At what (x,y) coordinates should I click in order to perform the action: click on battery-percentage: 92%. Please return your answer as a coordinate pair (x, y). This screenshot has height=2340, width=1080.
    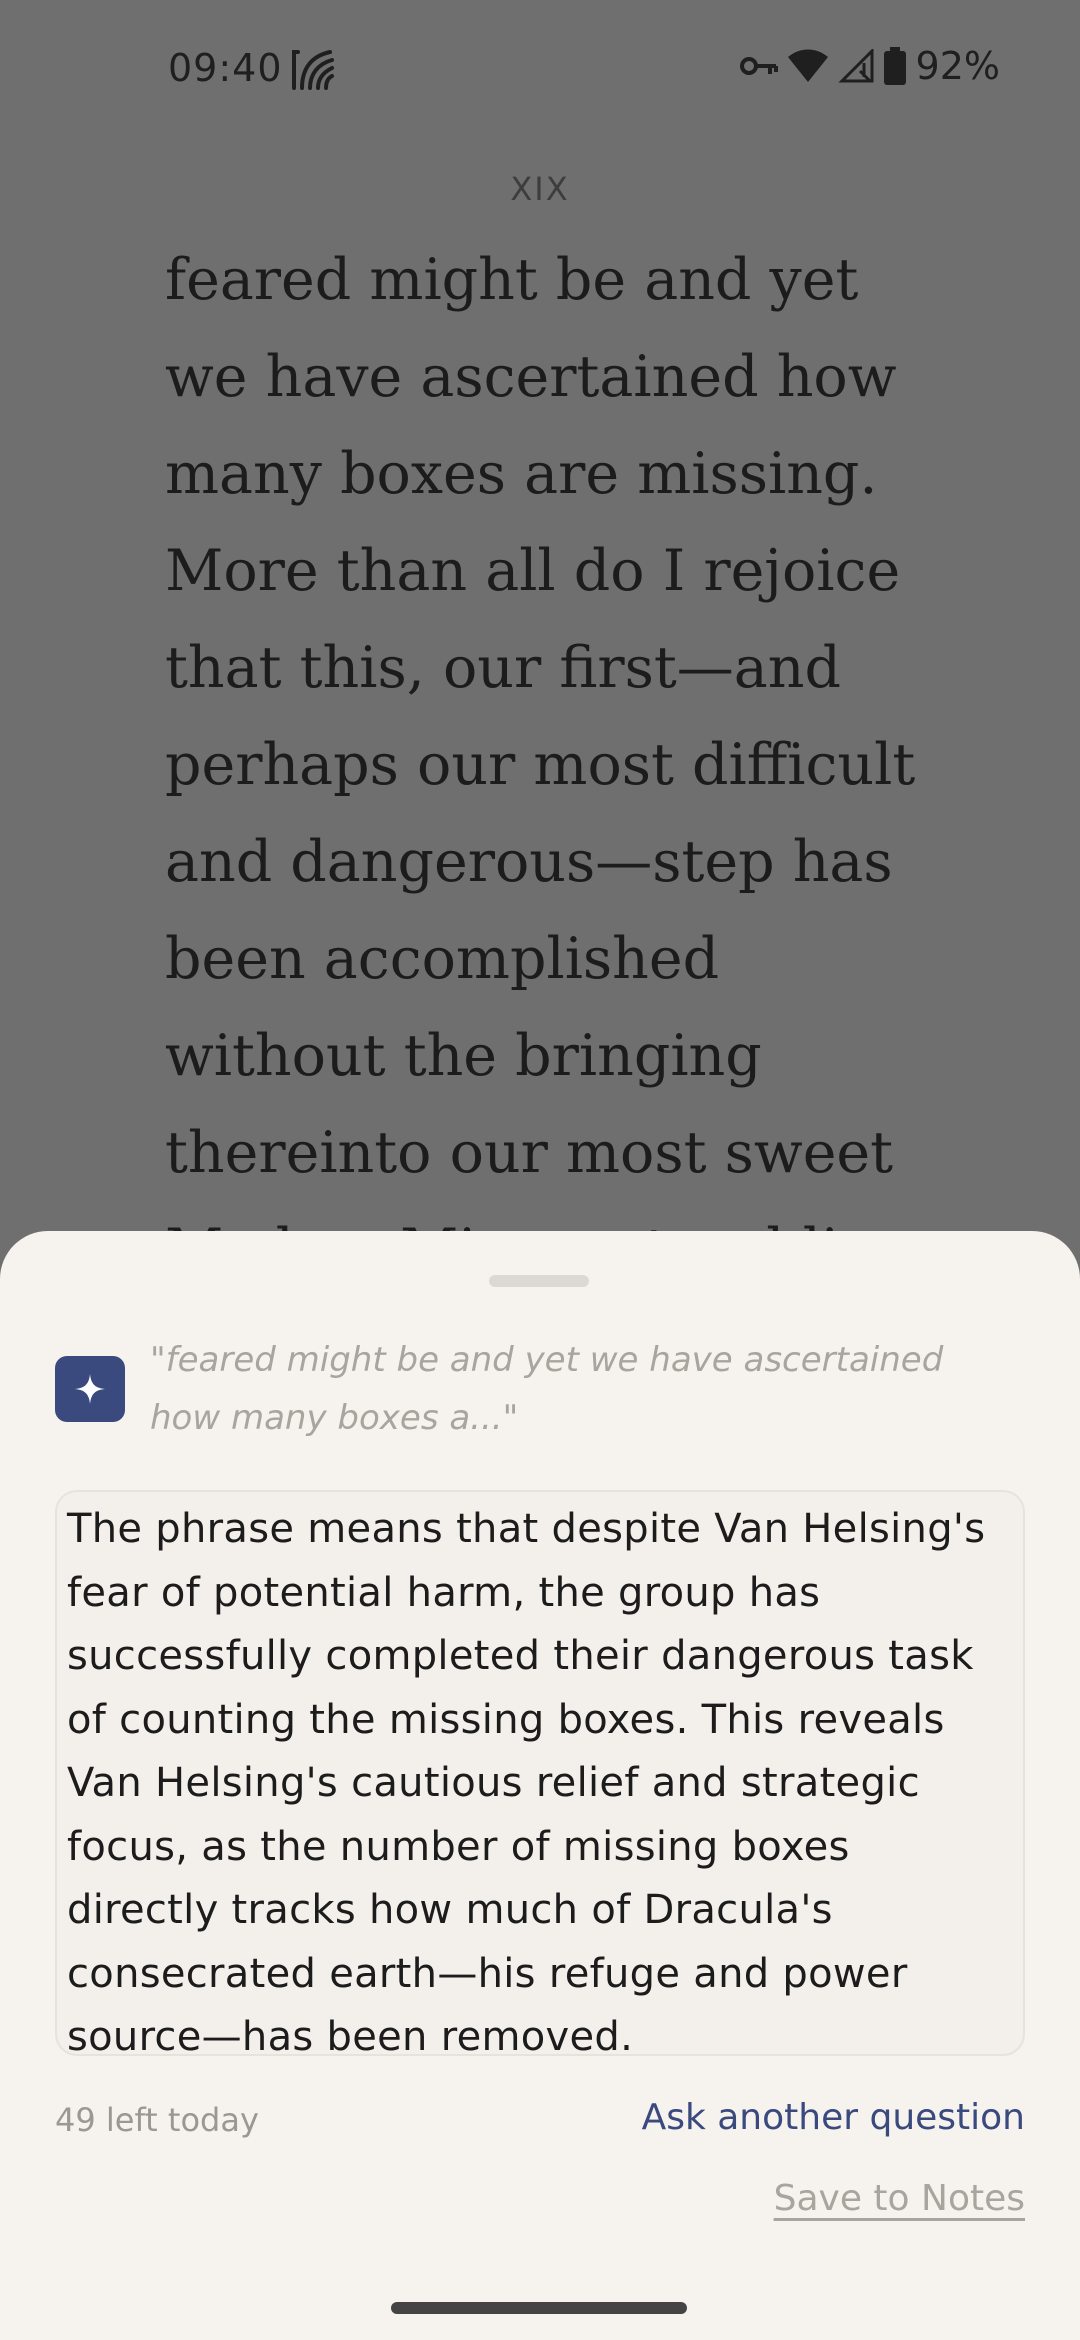
    Looking at the image, I should click on (957, 66).